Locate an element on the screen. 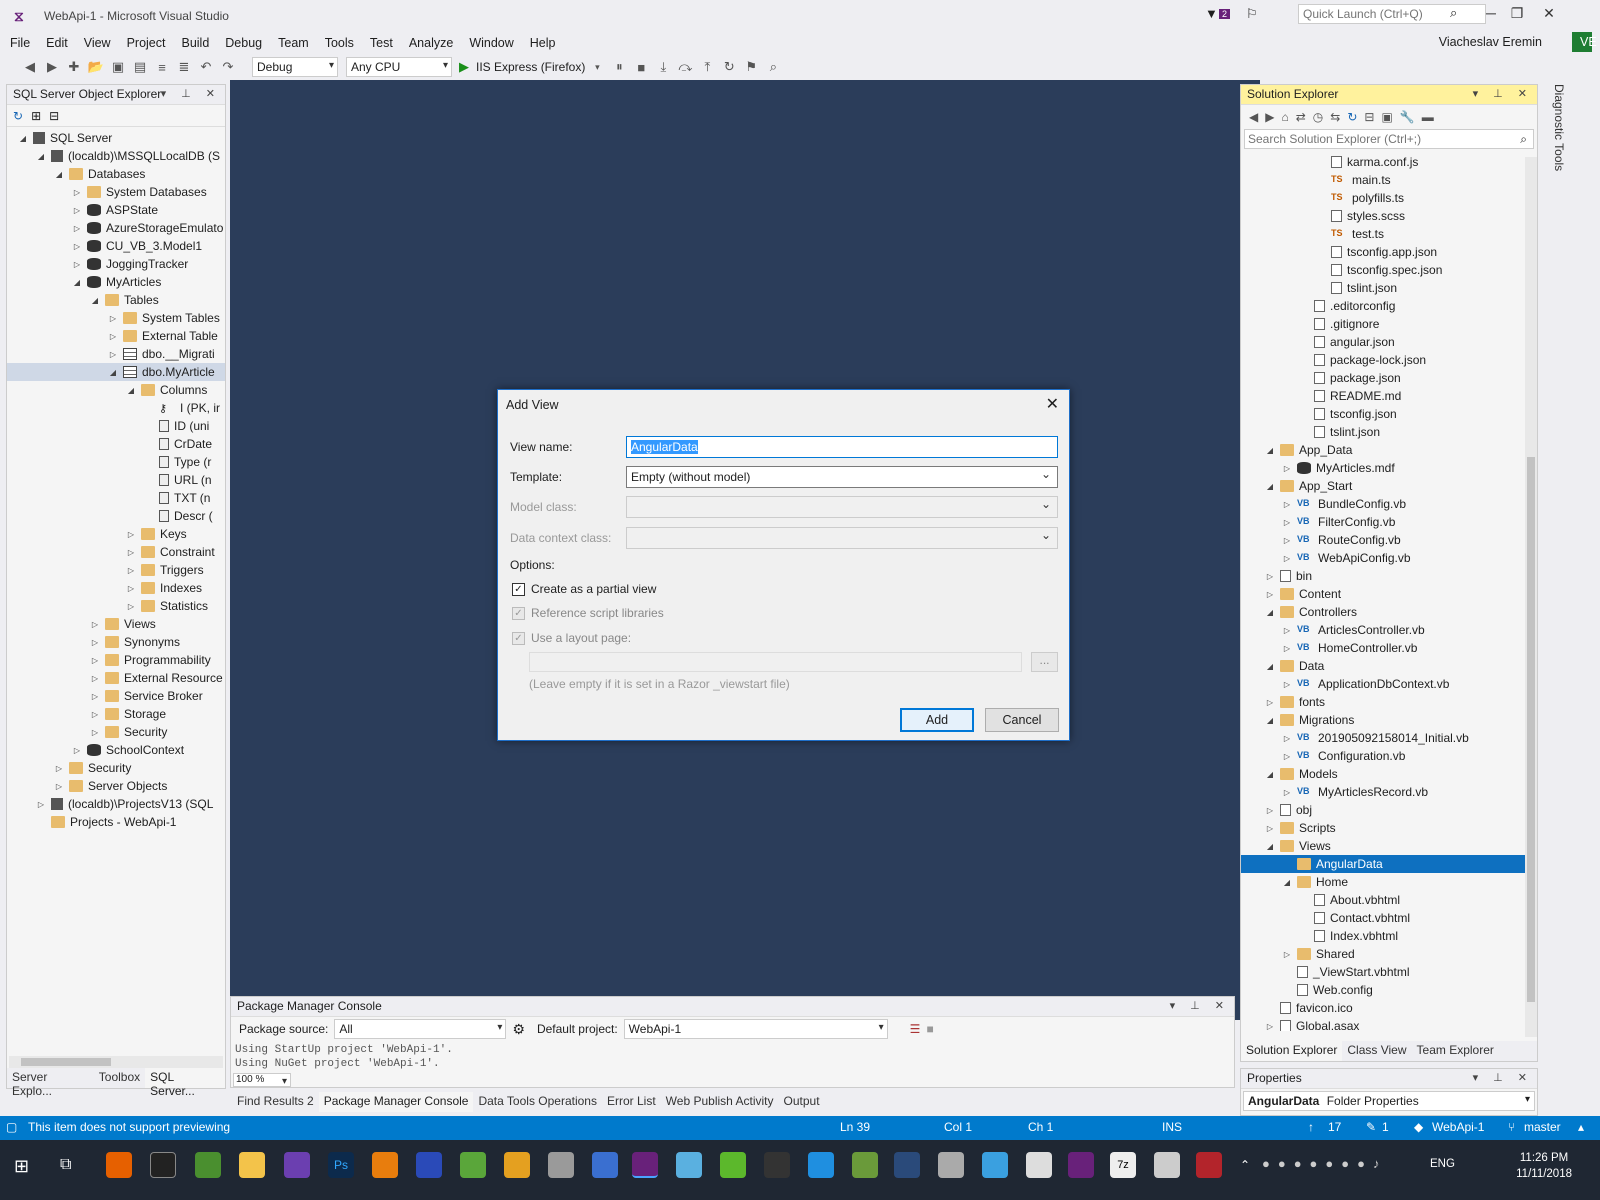  status-branch: master is located at coordinates (1542, 1127).